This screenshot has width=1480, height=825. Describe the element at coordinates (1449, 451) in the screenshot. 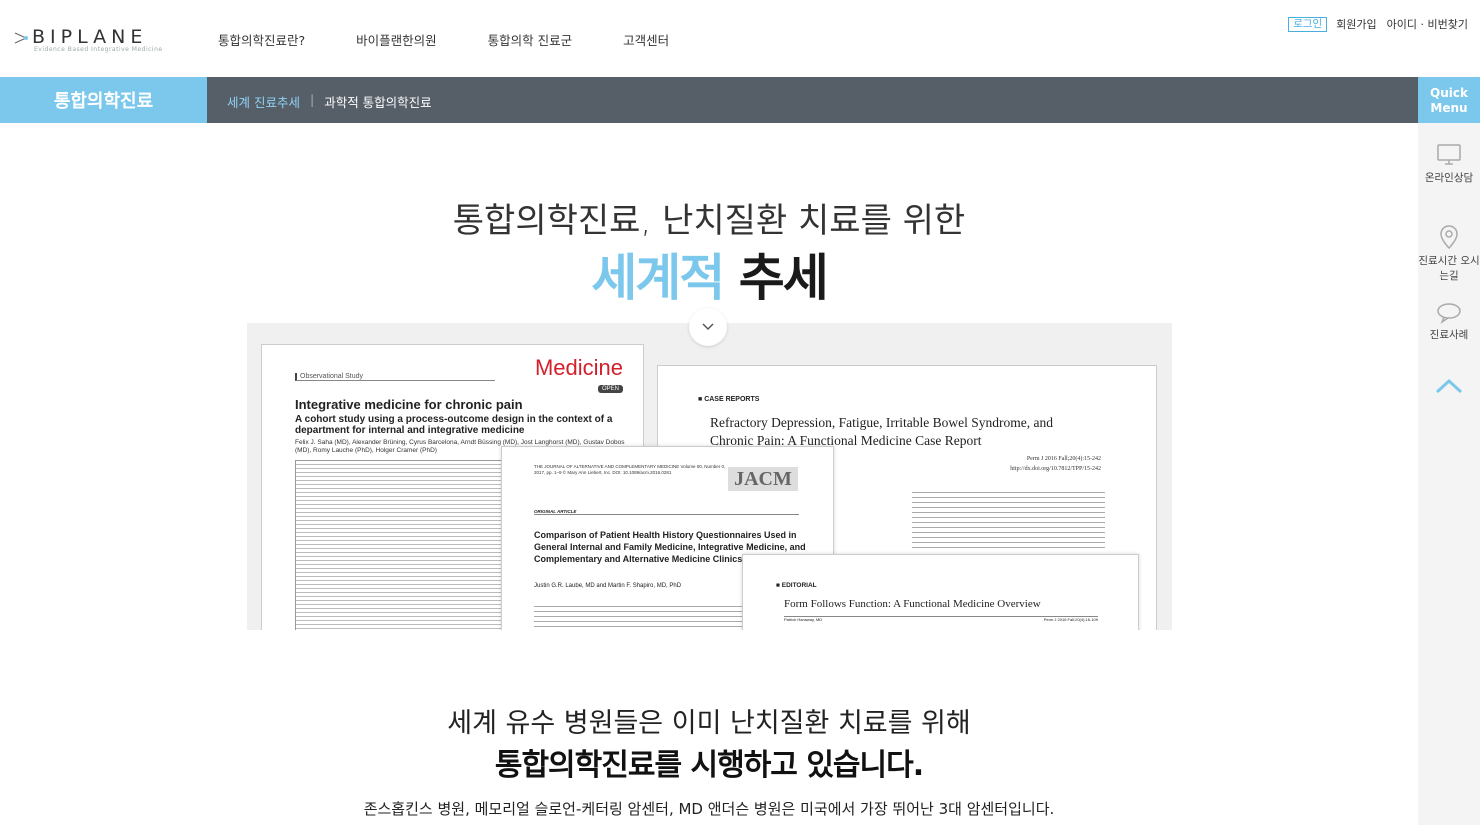

I see `quick-menu: Quick Menu 온라인상담 진료시간 오시는길 진료사례` at that location.